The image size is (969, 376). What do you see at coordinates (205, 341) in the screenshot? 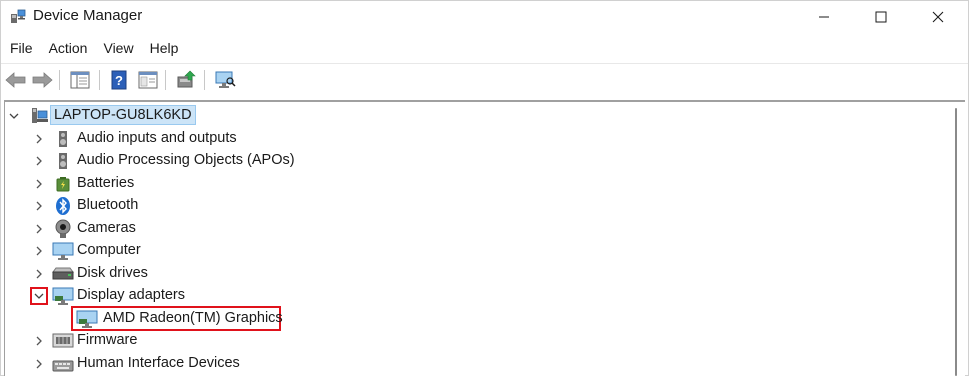
I see `tree-category-row: Firmware` at bounding box center [205, 341].